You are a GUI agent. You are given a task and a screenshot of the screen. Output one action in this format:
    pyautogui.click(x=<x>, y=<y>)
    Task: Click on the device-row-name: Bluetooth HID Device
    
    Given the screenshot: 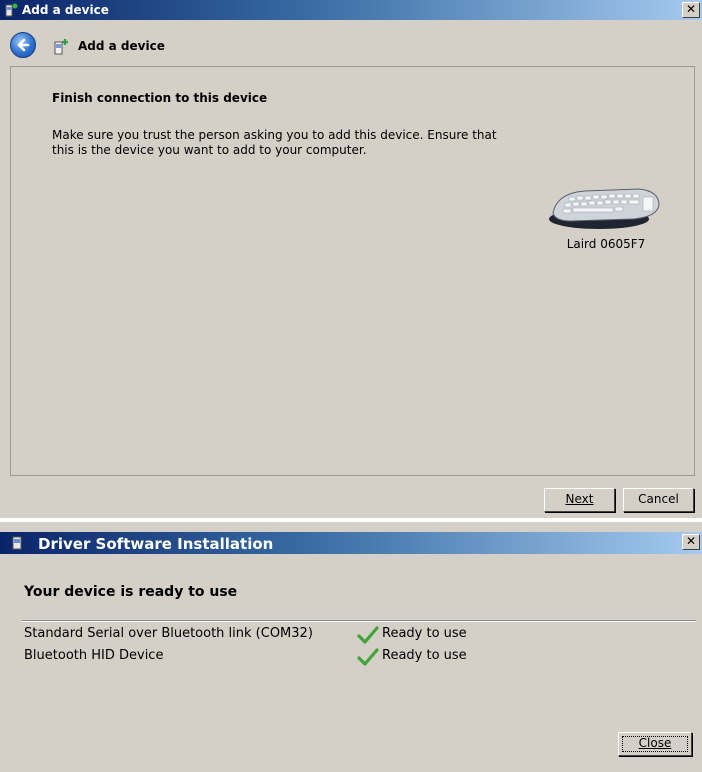 What is the action you would take?
    pyautogui.click(x=94, y=655)
    